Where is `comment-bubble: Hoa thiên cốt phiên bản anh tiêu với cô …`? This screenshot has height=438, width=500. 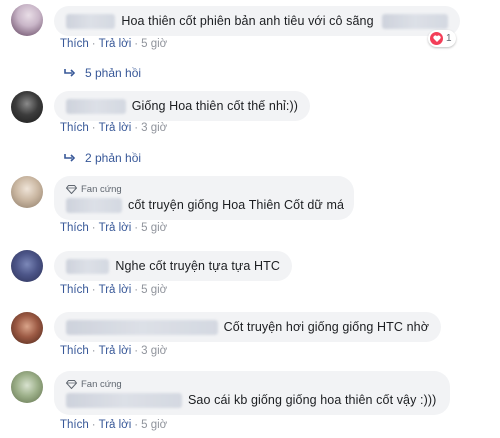 comment-bubble: Hoa thiên cốt phiên bản anh tiêu với cô … is located at coordinates (257, 21).